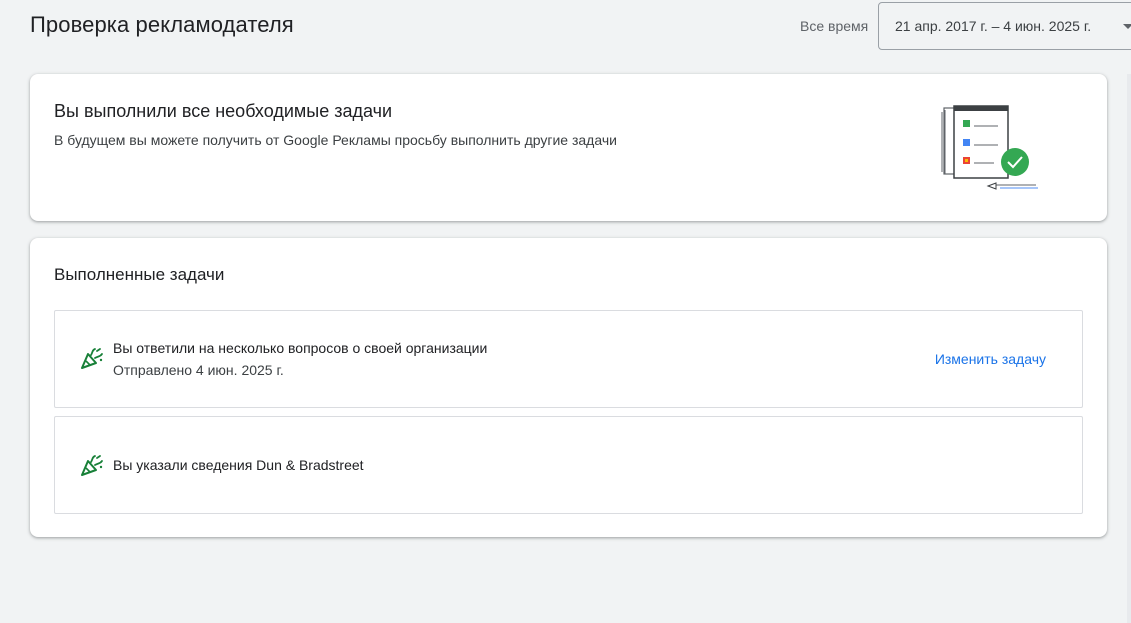 The image size is (1131, 623). I want to click on page-scrollbar, so click(1129, 348).